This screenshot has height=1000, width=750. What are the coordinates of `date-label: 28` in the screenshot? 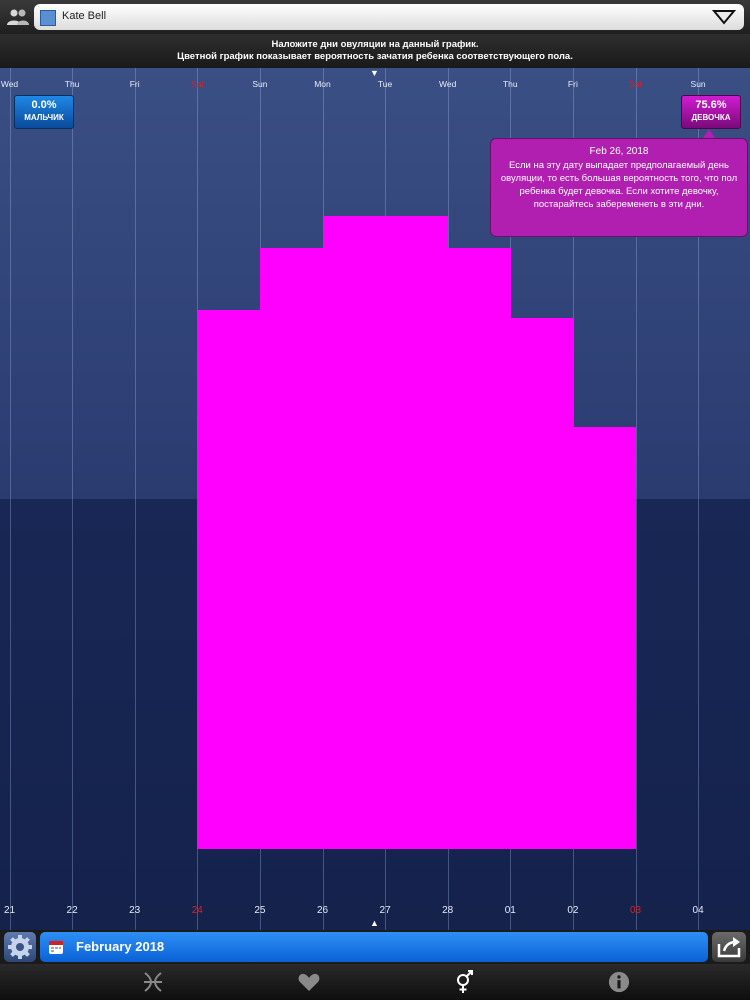 It's located at (448, 910).